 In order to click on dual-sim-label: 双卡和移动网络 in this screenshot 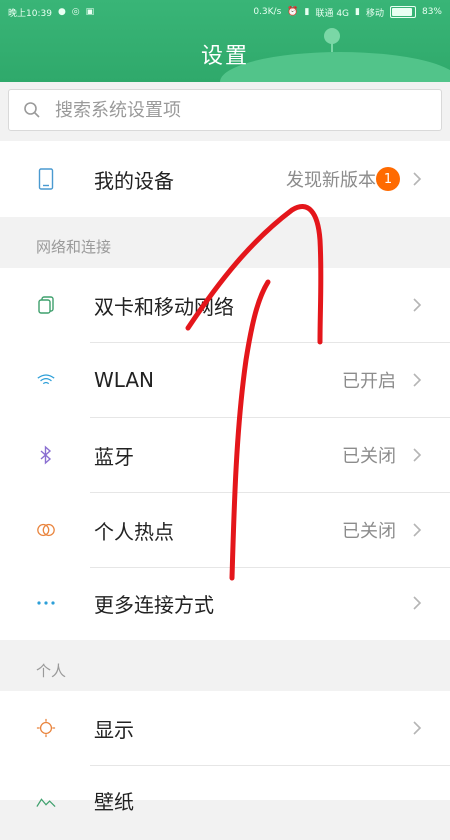, I will do `click(164, 306)`.